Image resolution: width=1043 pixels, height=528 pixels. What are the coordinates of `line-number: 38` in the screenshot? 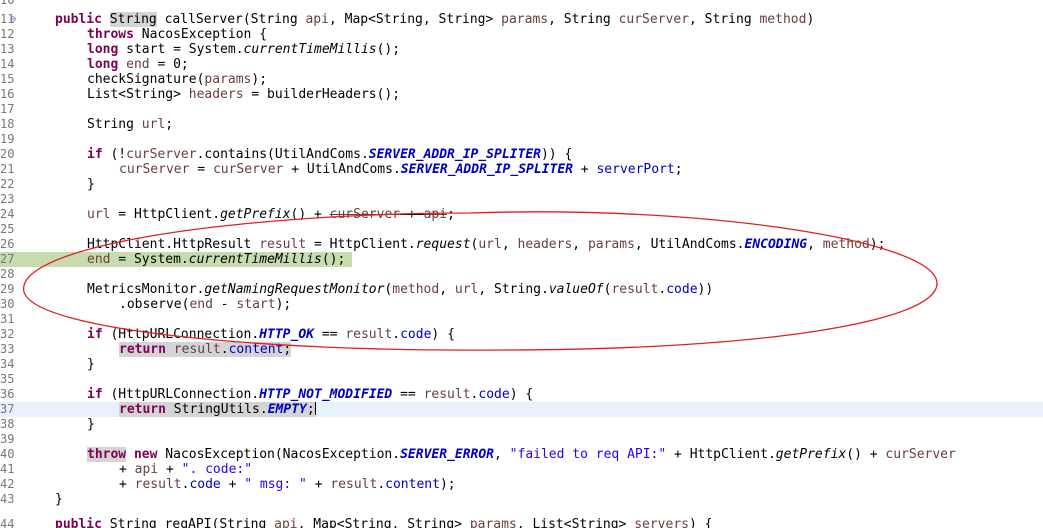 It's located at (7, 424).